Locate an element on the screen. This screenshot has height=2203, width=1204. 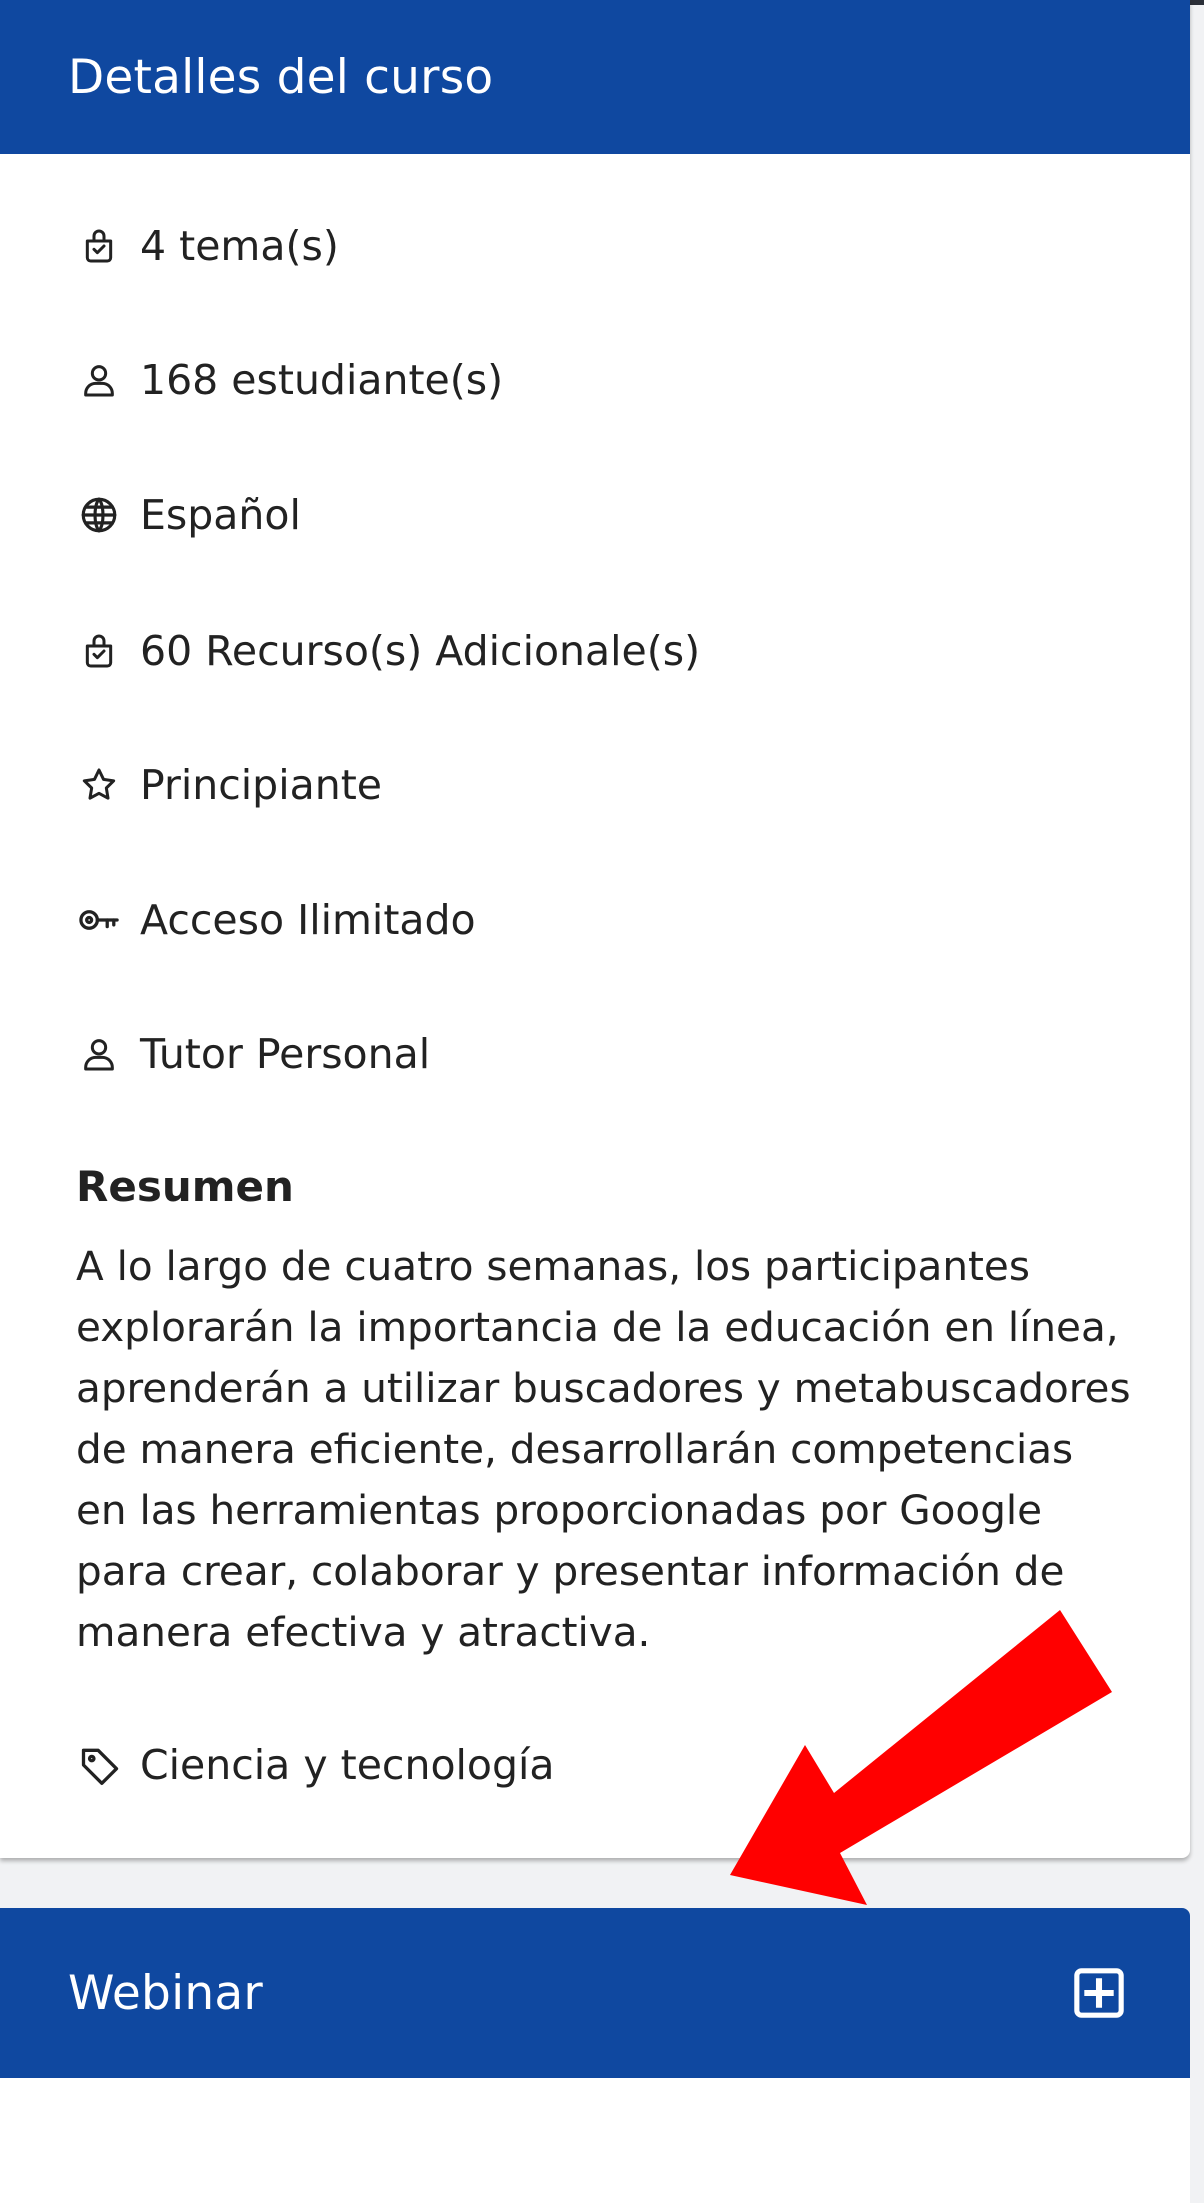
detail-language-text: Español is located at coordinates (220, 515).